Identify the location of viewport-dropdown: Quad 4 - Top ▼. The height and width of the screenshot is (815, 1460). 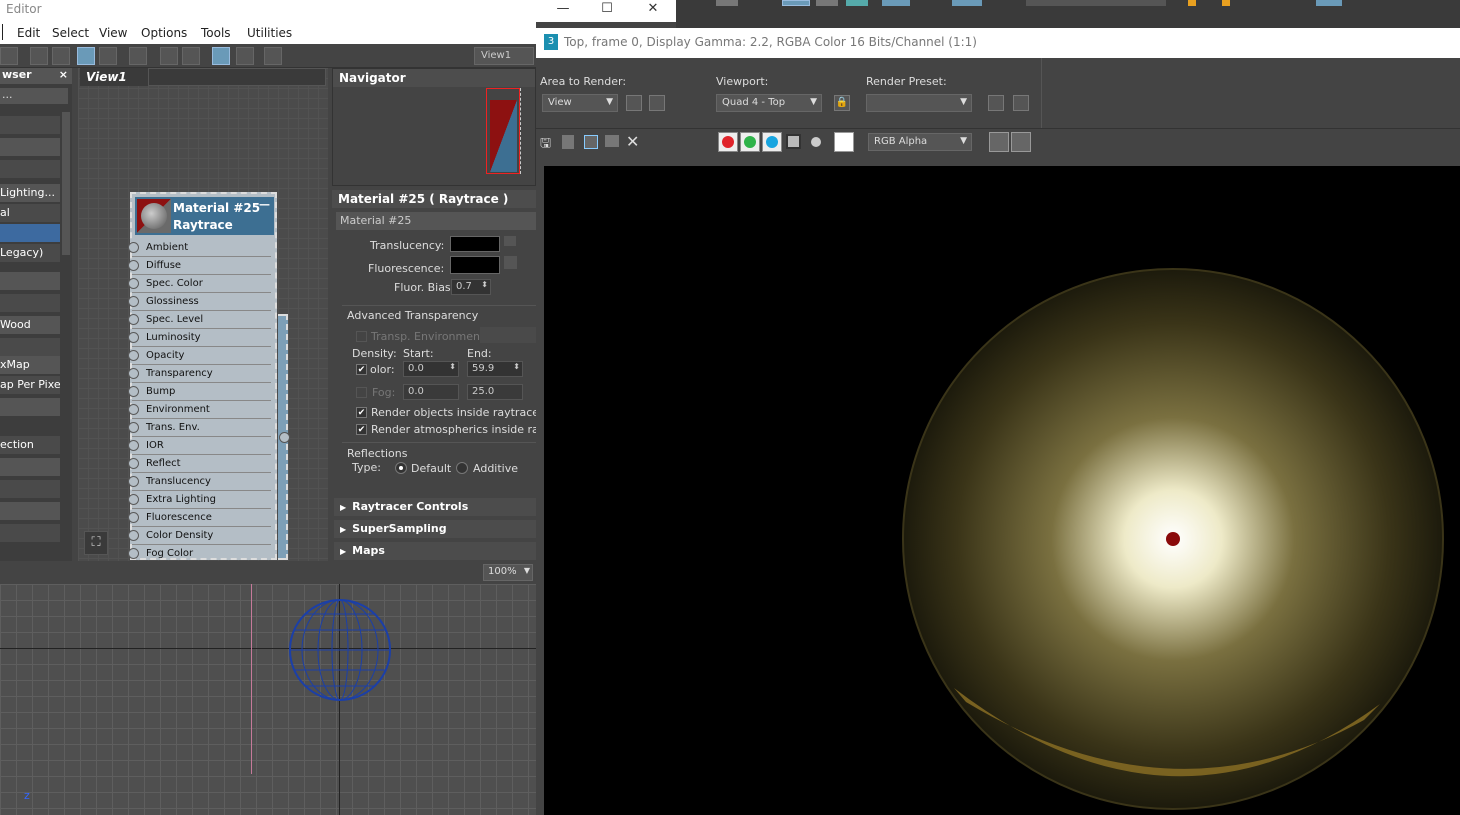
(769, 103).